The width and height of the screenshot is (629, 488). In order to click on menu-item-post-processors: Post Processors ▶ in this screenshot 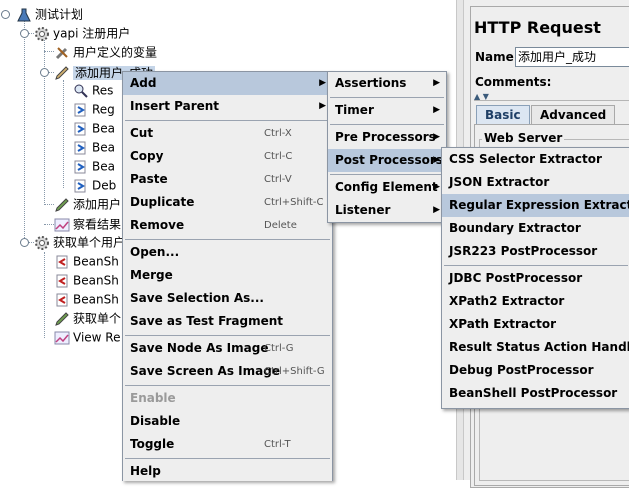, I will do `click(387, 160)`.